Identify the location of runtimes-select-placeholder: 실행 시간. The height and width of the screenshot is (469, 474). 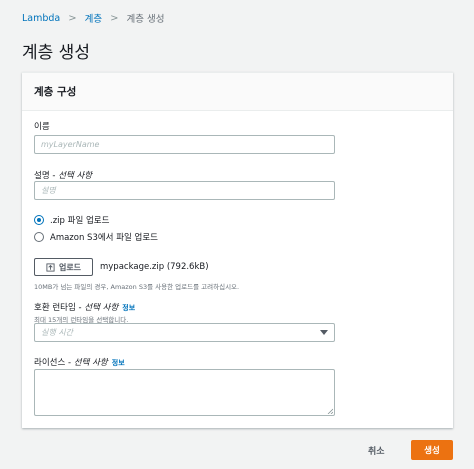
(57, 332).